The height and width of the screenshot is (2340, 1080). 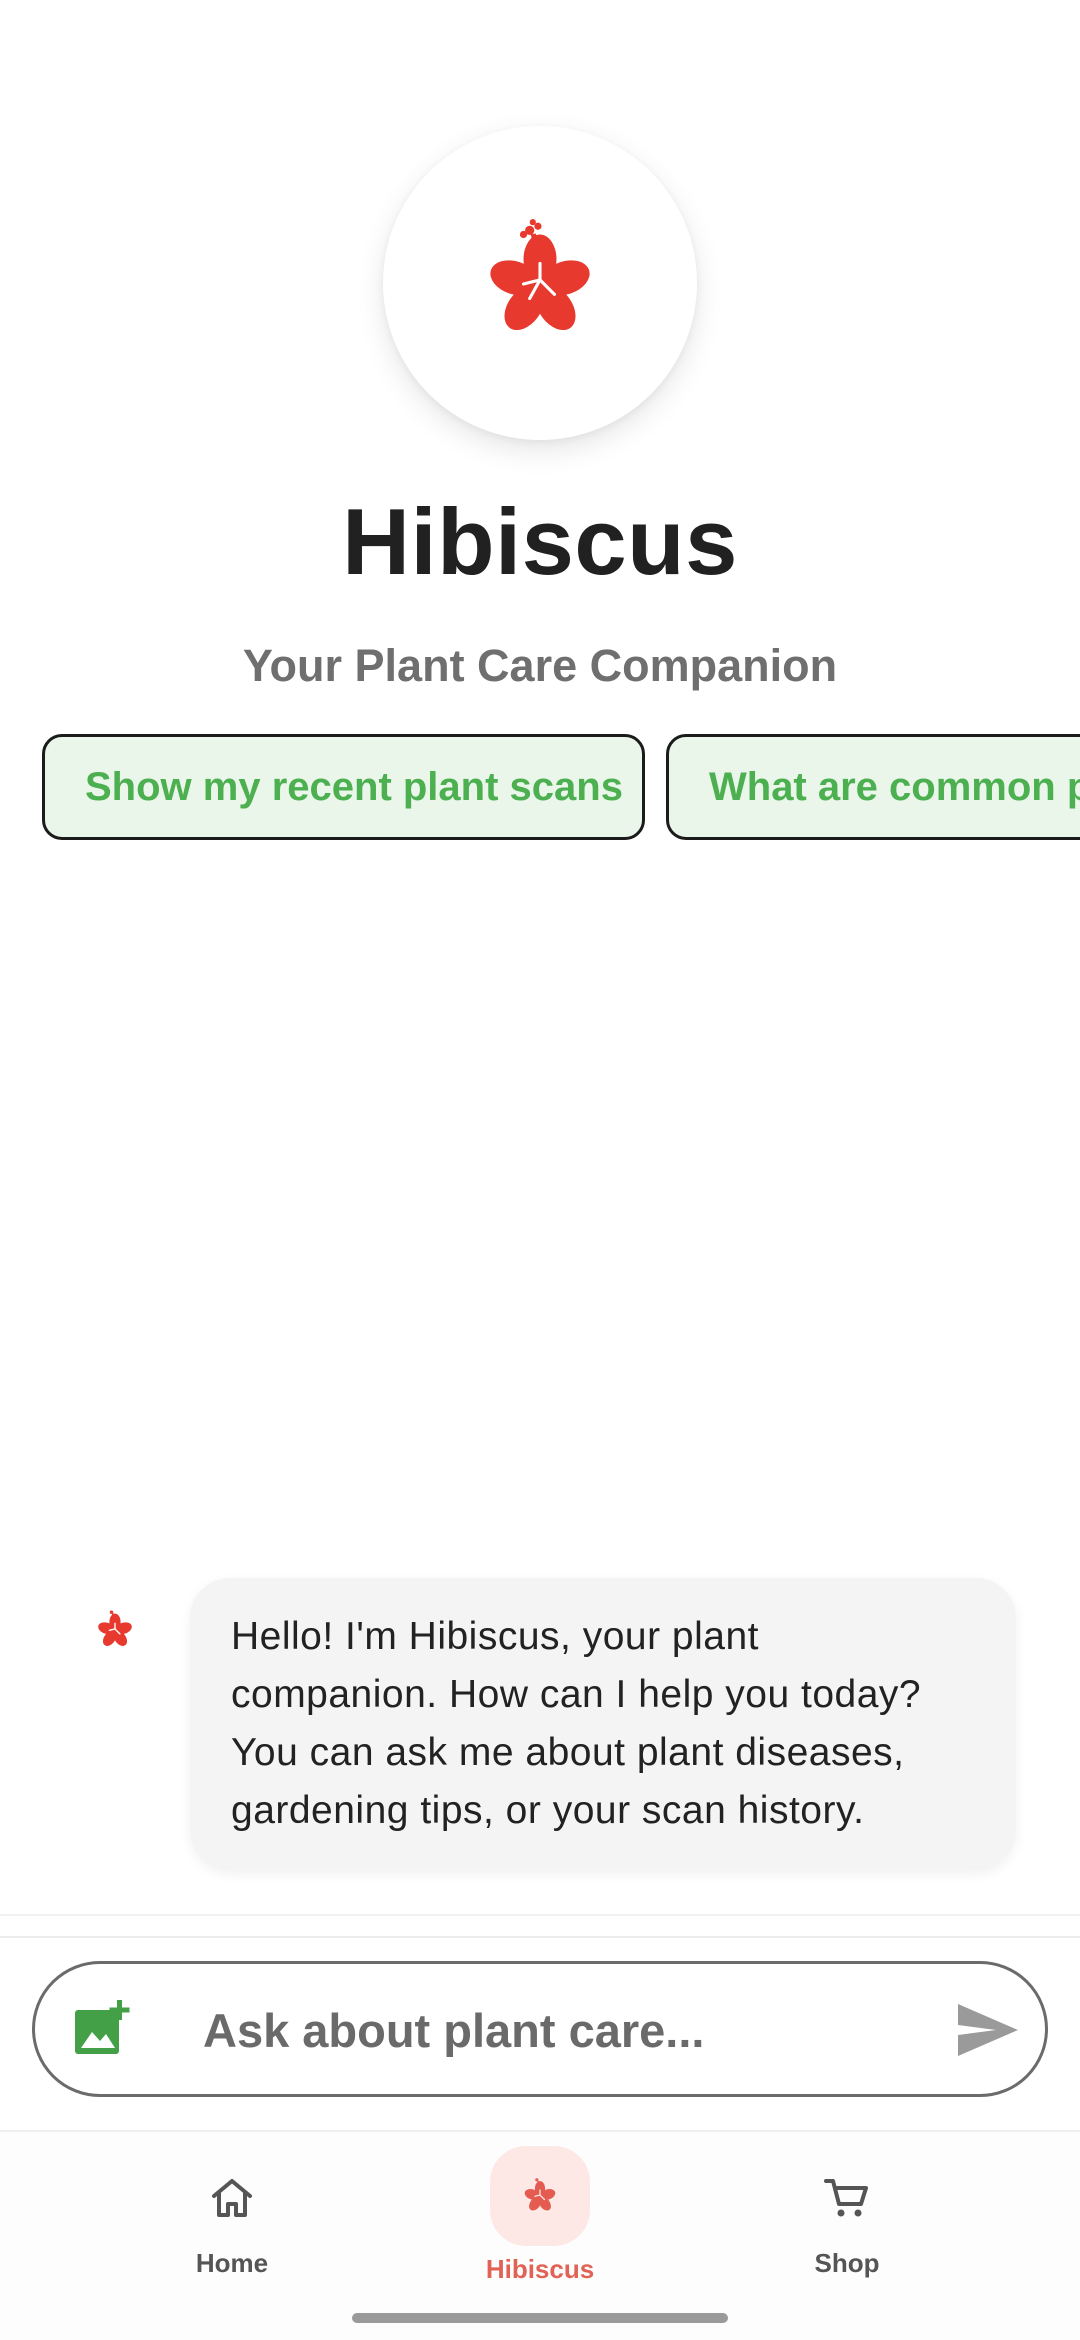 I want to click on app-subtitle: Your Plant Care Companion, so click(x=540, y=665).